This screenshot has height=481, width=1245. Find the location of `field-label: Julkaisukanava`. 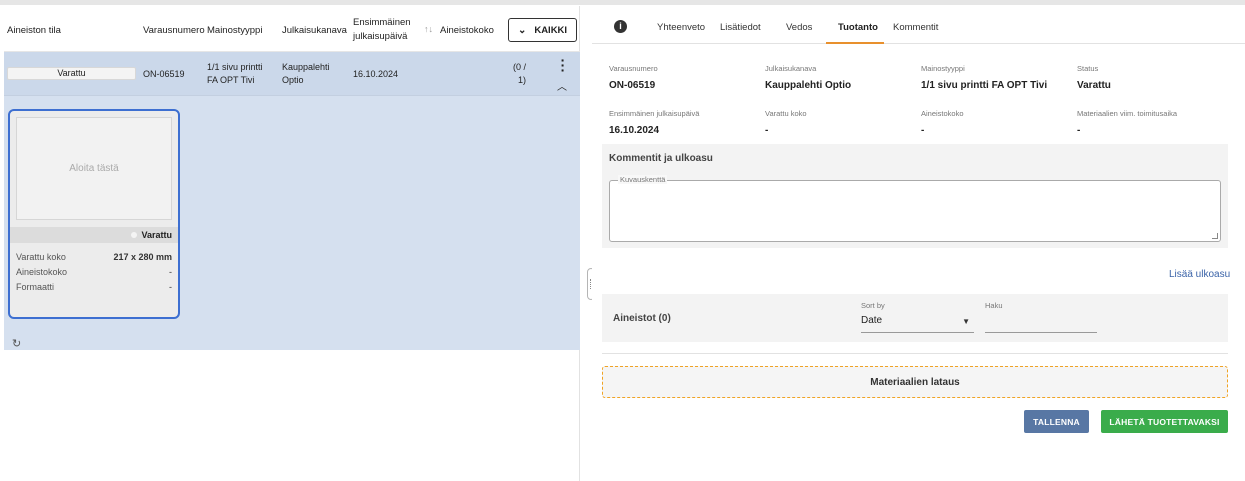

field-label: Julkaisukanava is located at coordinates (791, 68).